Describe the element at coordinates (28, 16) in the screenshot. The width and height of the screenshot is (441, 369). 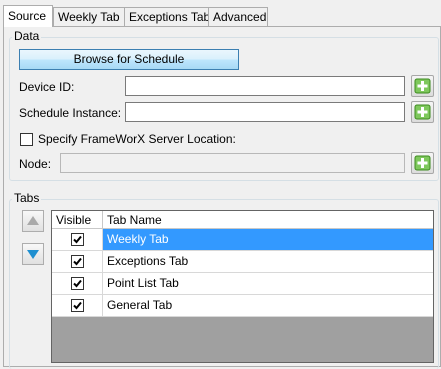
I see `tab-source: Source` at that location.